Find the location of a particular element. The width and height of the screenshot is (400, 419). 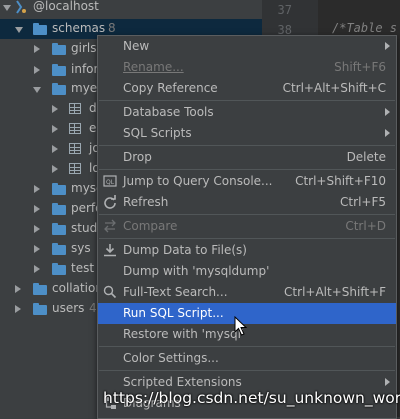

menu-item-dump-mysqldump: Dump with 'mysqldump' is located at coordinates (247, 271).